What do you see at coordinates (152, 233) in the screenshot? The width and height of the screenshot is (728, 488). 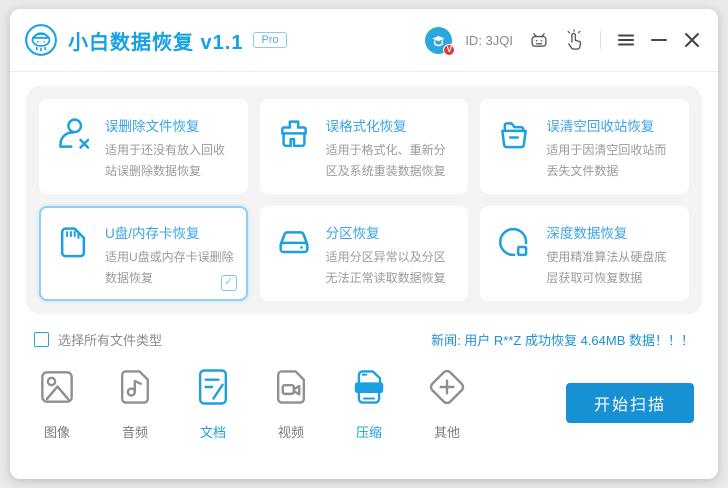 I see `card-title: U盘/内存卡恢复` at bounding box center [152, 233].